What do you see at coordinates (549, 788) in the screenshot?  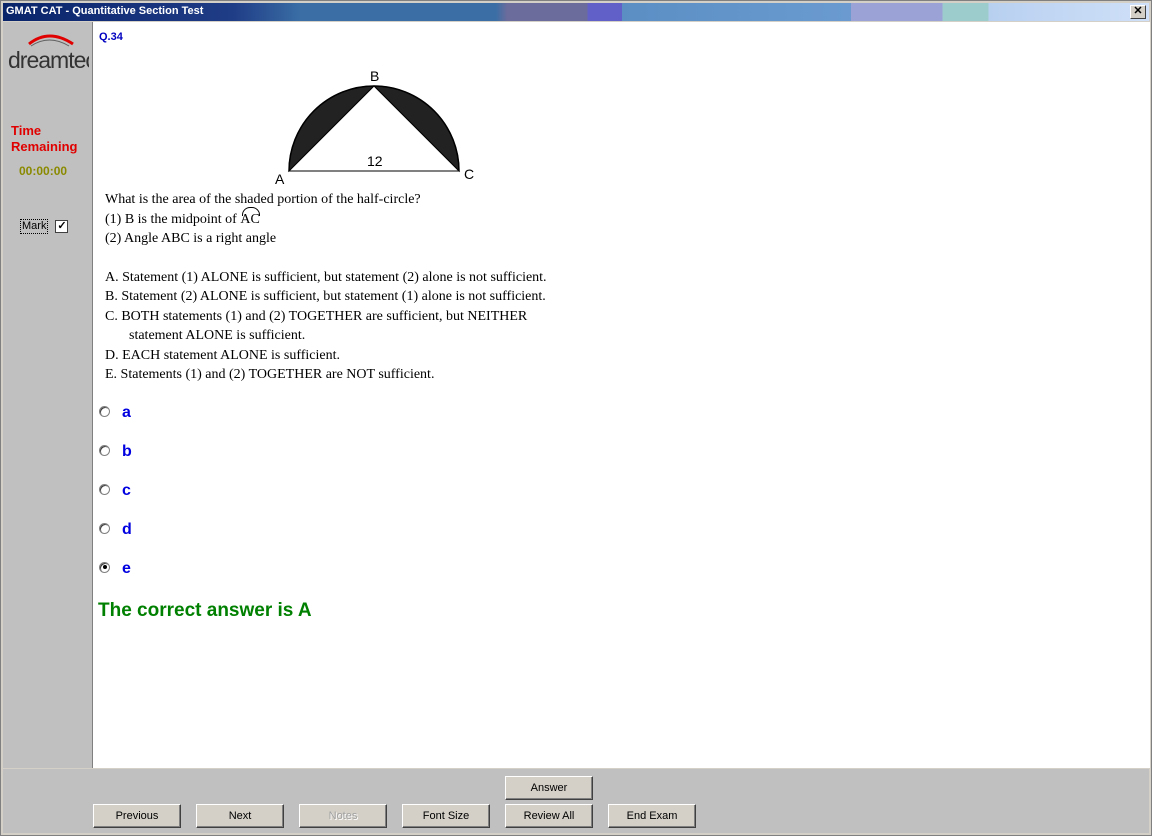 I see `answer-button: Answer` at bounding box center [549, 788].